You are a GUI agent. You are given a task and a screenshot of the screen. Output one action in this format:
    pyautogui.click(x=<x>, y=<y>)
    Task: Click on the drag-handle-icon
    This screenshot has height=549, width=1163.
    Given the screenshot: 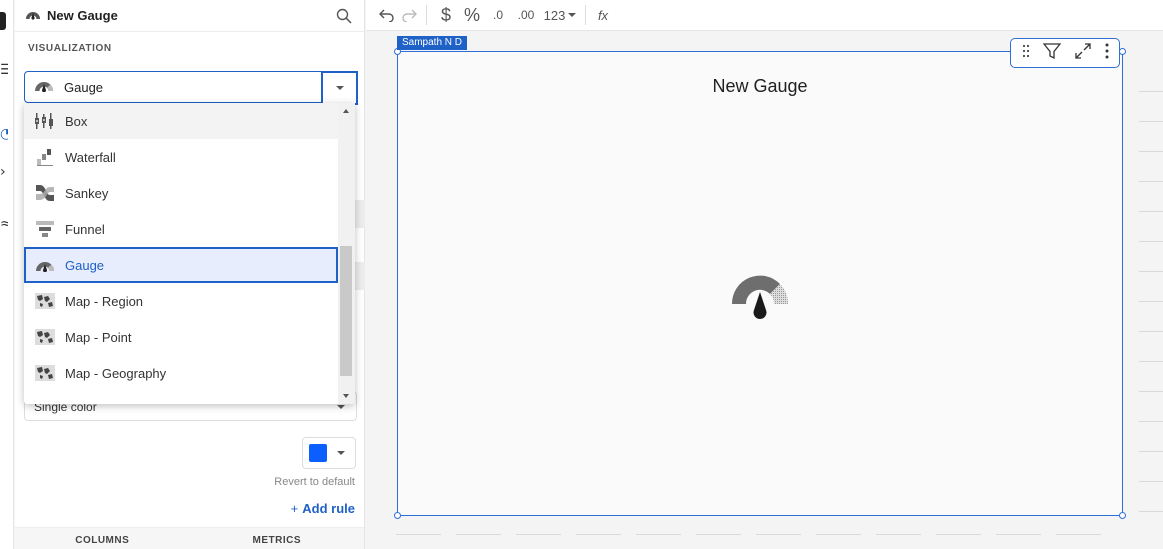 What is the action you would take?
    pyautogui.click(x=1026, y=53)
    